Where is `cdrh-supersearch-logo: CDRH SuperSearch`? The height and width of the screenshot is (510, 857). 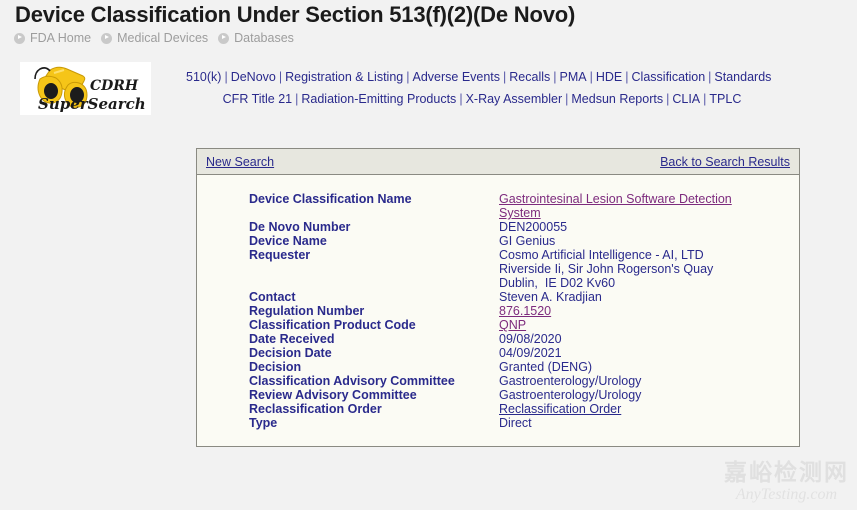
cdrh-supersearch-logo: CDRH SuperSearch is located at coordinates (85, 88).